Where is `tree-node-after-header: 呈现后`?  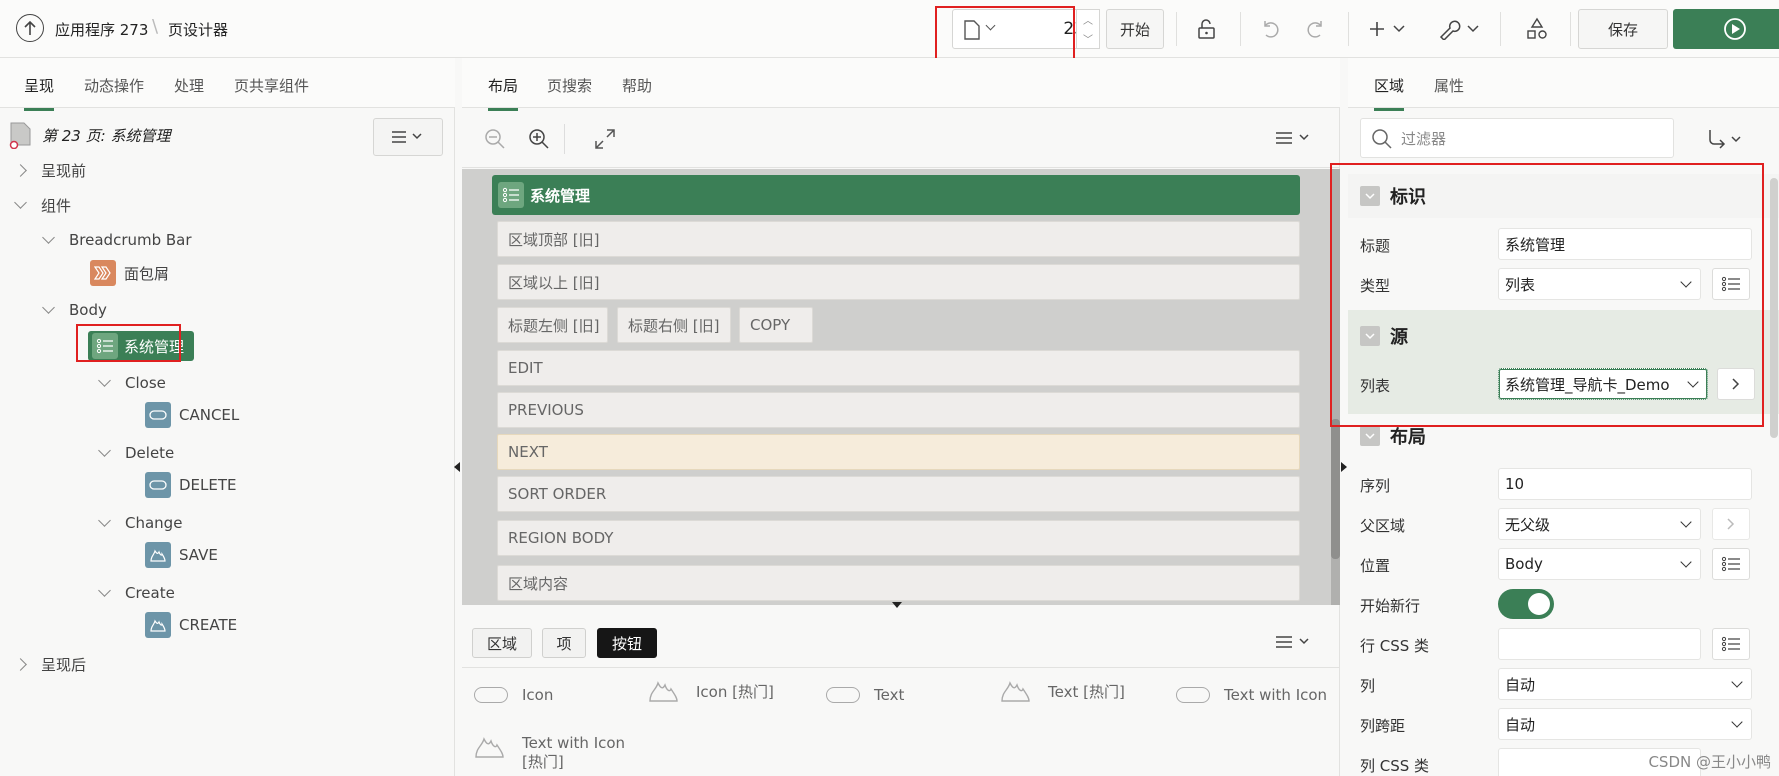 tree-node-after-header: 呈现后 is located at coordinates (50, 664).